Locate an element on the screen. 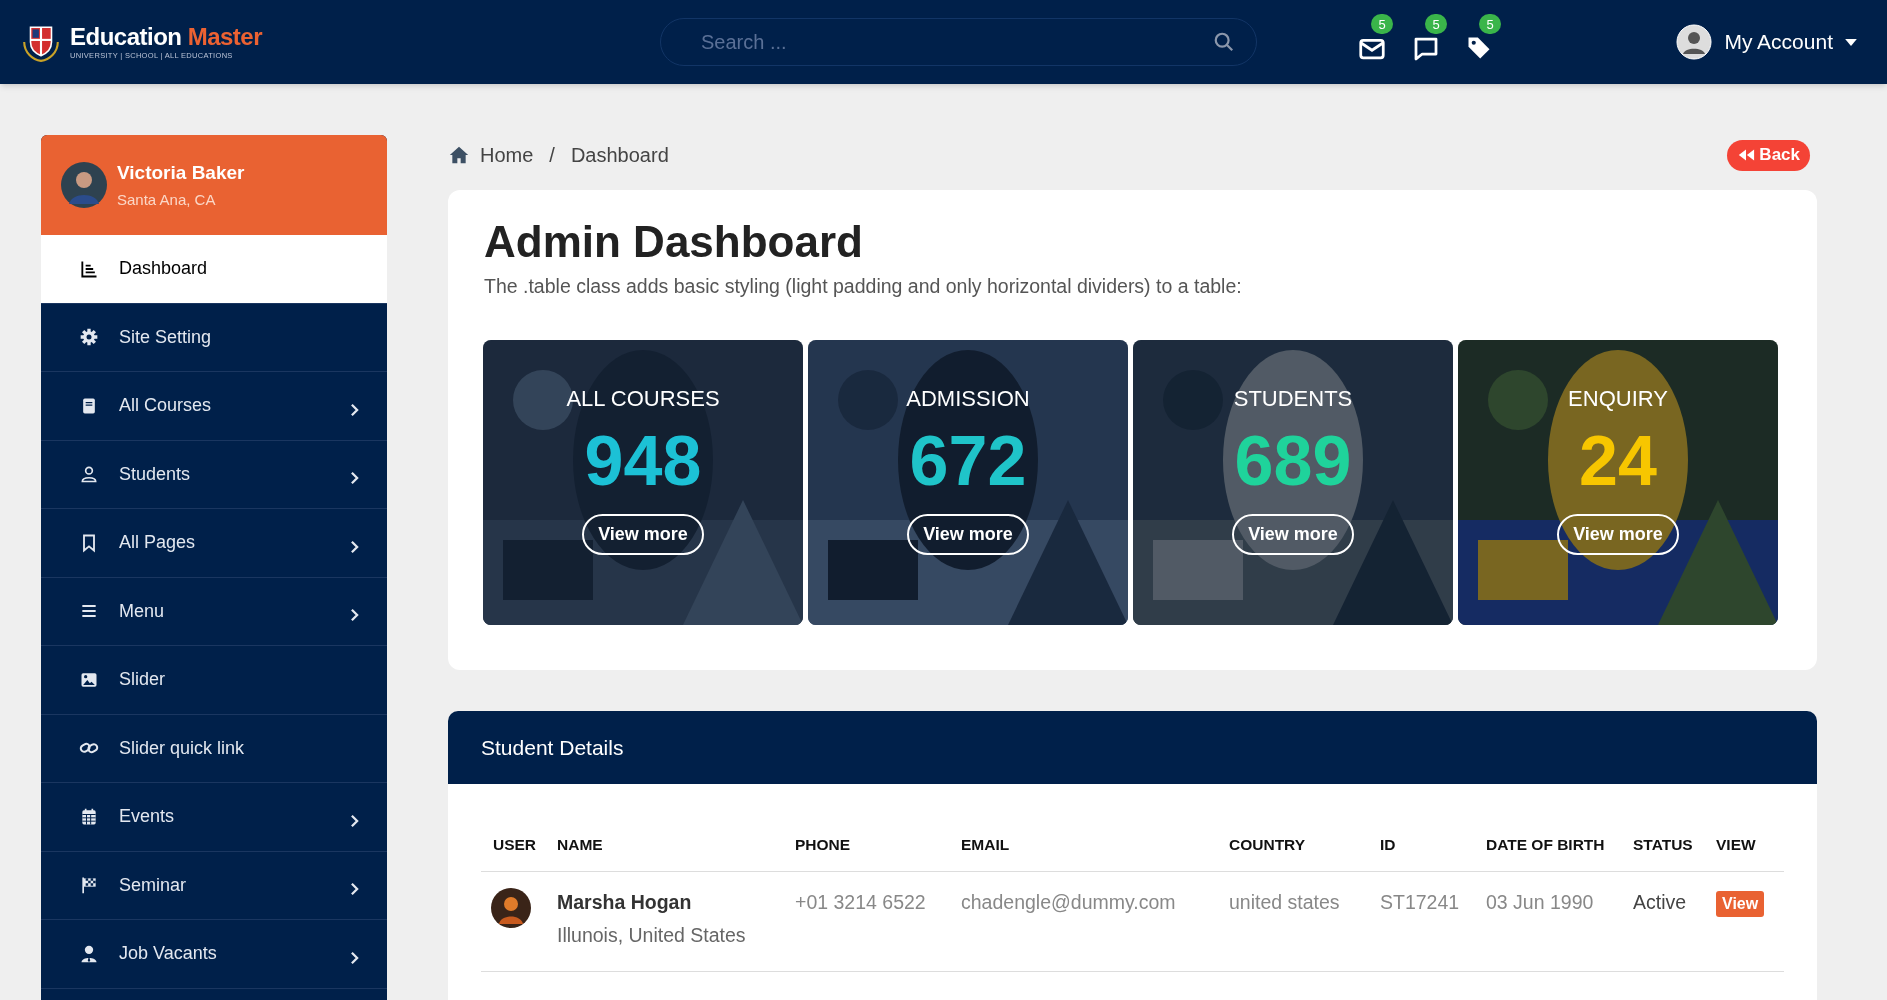 This screenshot has height=1000, width=1887. page-title: Admin Dashboard is located at coordinates (674, 242).